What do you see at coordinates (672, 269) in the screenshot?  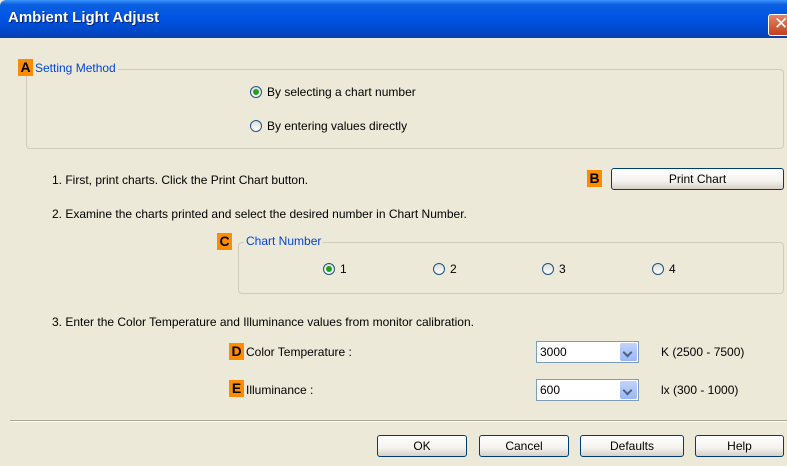 I see `radio-label: 4` at bounding box center [672, 269].